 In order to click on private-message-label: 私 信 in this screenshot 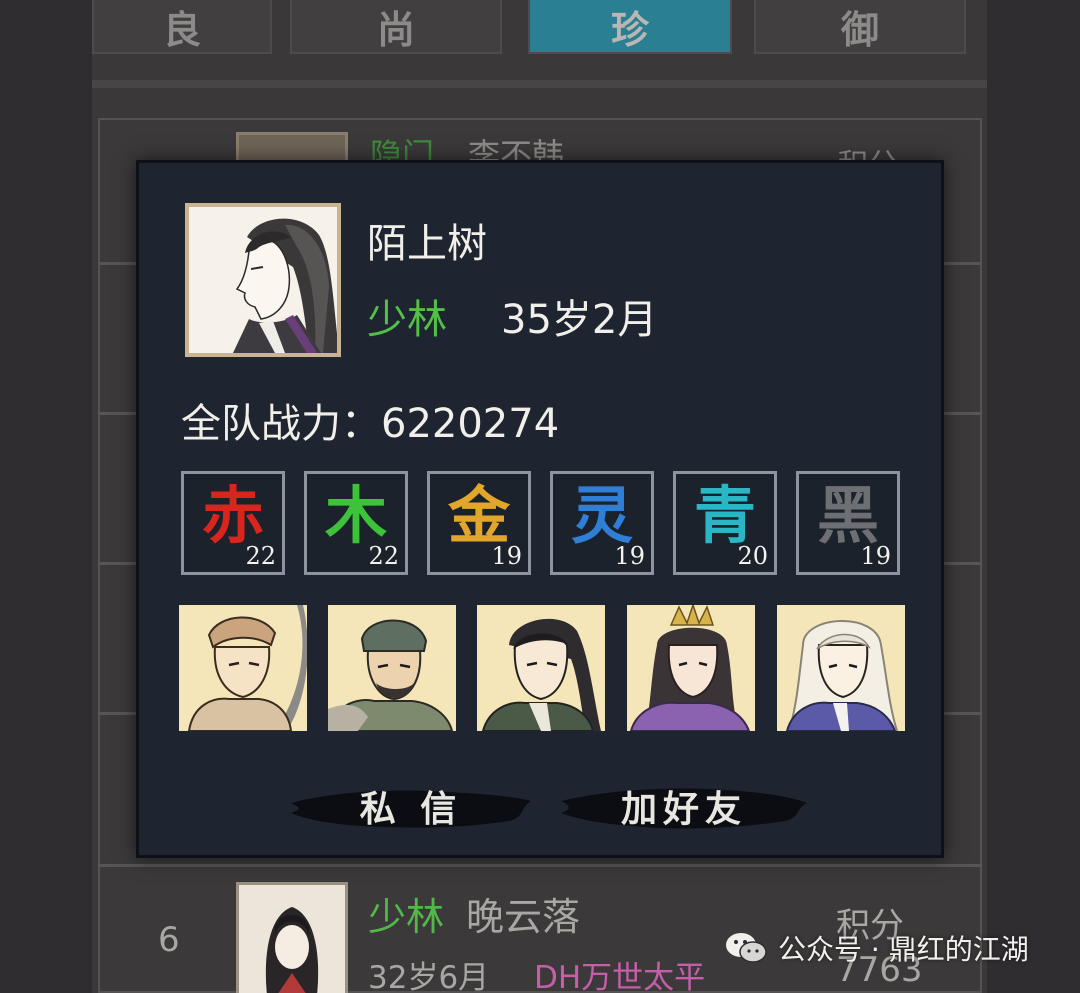, I will do `click(411, 809)`.